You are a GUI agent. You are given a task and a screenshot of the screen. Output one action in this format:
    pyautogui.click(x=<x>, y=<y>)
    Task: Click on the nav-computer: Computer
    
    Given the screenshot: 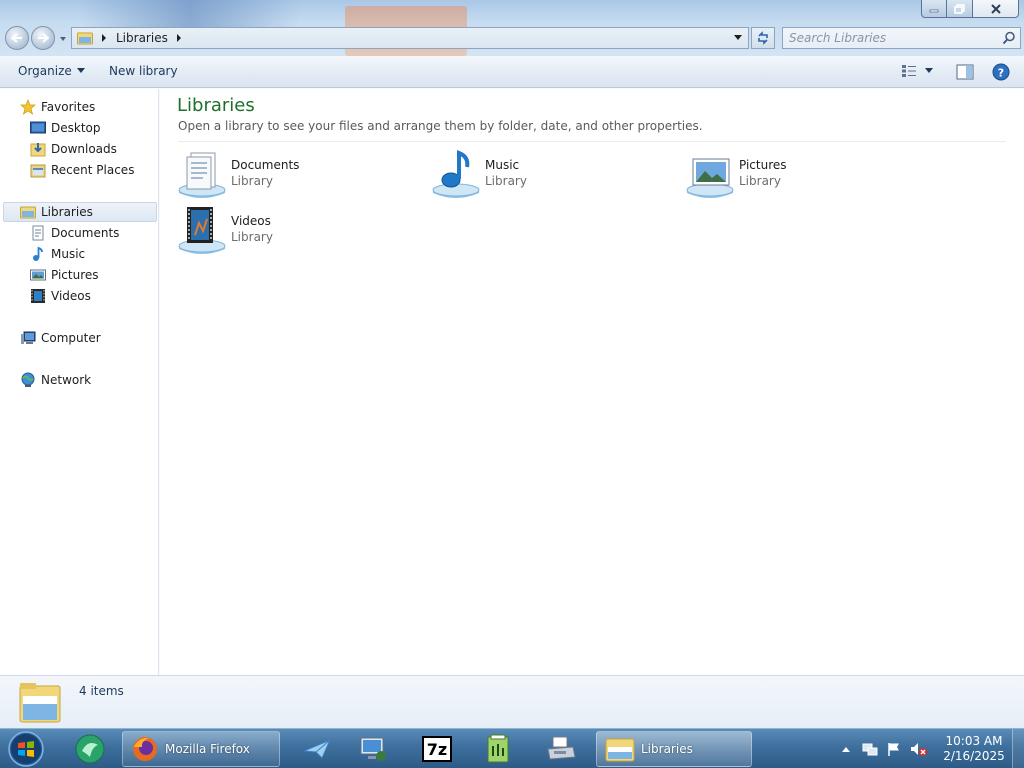 What is the action you would take?
    pyautogui.click(x=60, y=338)
    